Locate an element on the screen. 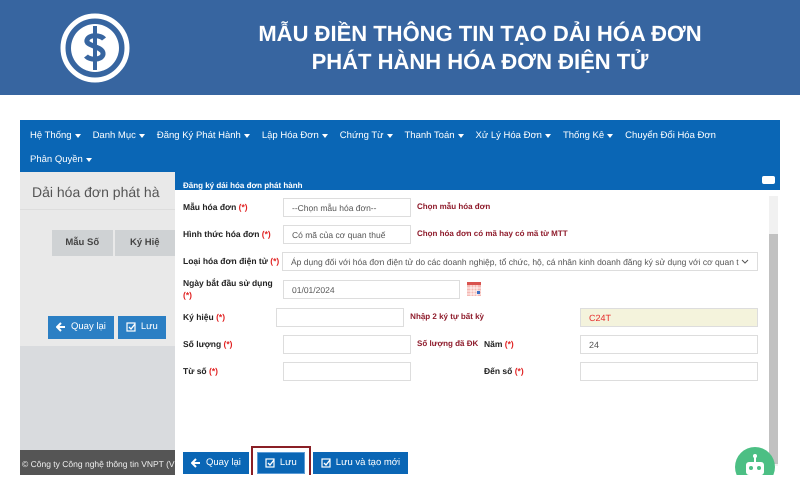 The width and height of the screenshot is (800, 500). select-field: Áp dụng đối với hóa đơn điện tử do các doanh nghiệp, tổ chức, hộ, cá nhân kinh doanh đăng ký sử dụng với cơ quan t is located at coordinates (520, 261).